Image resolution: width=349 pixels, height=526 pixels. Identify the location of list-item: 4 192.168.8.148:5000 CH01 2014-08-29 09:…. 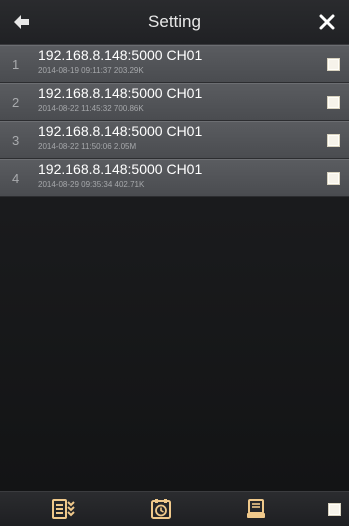
(174, 178).